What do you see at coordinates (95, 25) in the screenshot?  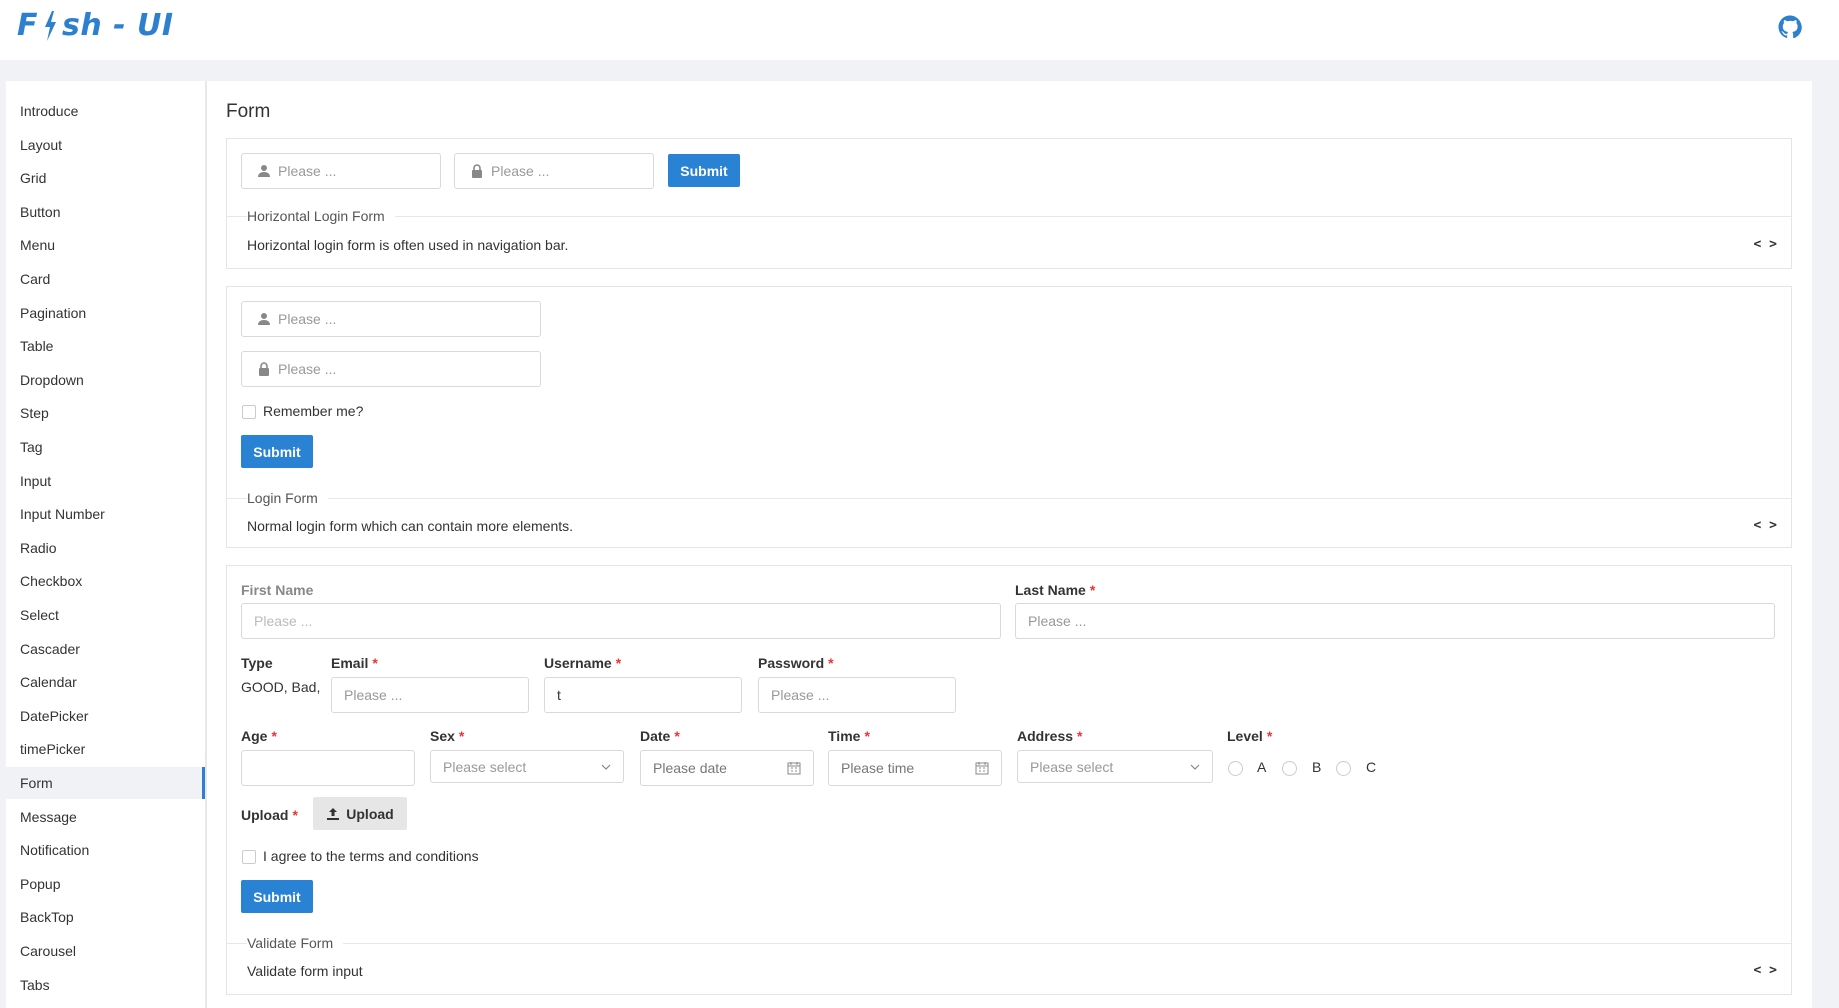 I see `logo: F sh - UI` at bounding box center [95, 25].